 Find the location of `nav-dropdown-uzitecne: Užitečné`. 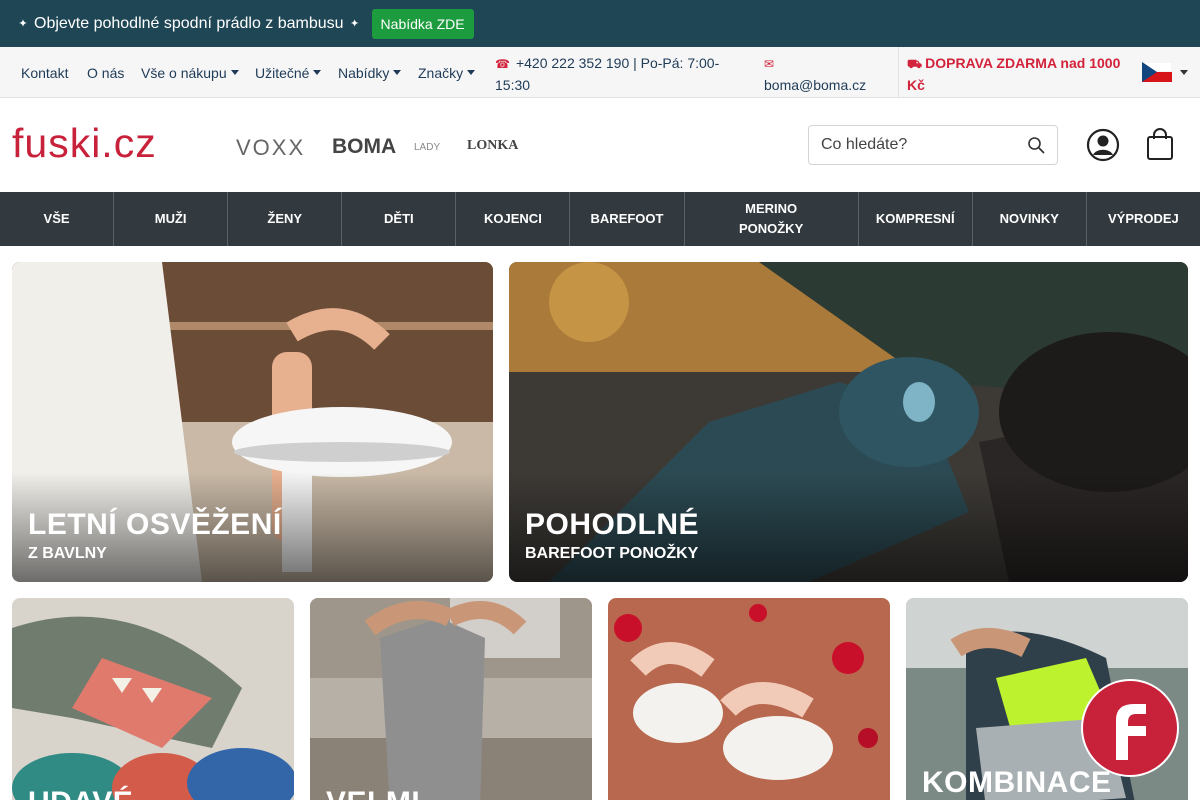

nav-dropdown-uzitecne: Užitečné is located at coordinates (288, 73).